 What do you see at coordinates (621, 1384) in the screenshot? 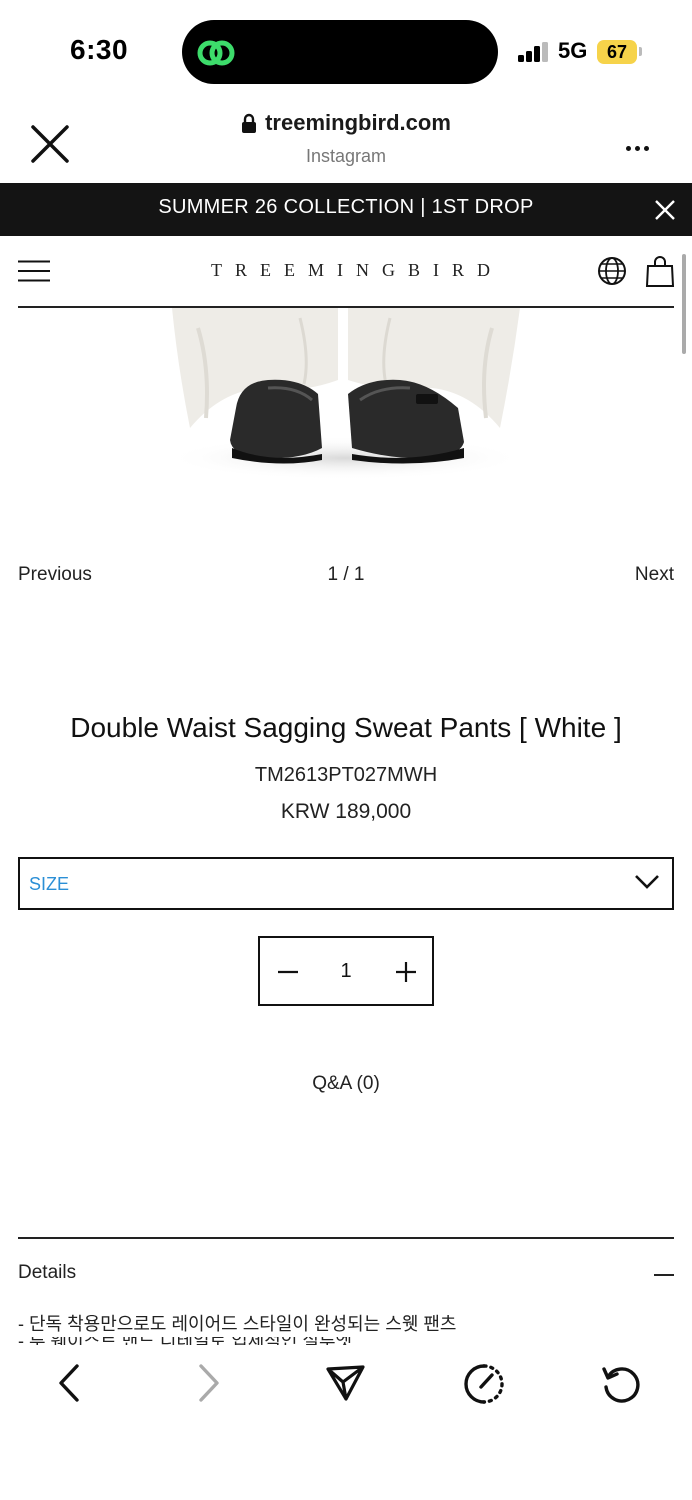
I see `reload-icon` at bounding box center [621, 1384].